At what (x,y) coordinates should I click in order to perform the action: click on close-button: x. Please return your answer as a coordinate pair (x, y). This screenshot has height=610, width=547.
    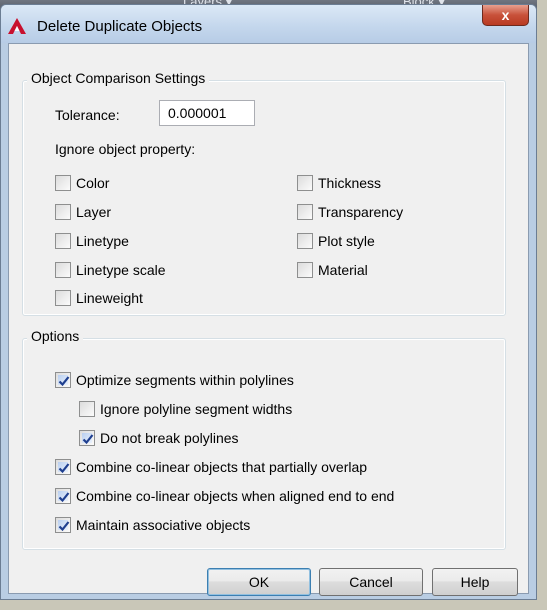
    Looking at the image, I should click on (505, 15).